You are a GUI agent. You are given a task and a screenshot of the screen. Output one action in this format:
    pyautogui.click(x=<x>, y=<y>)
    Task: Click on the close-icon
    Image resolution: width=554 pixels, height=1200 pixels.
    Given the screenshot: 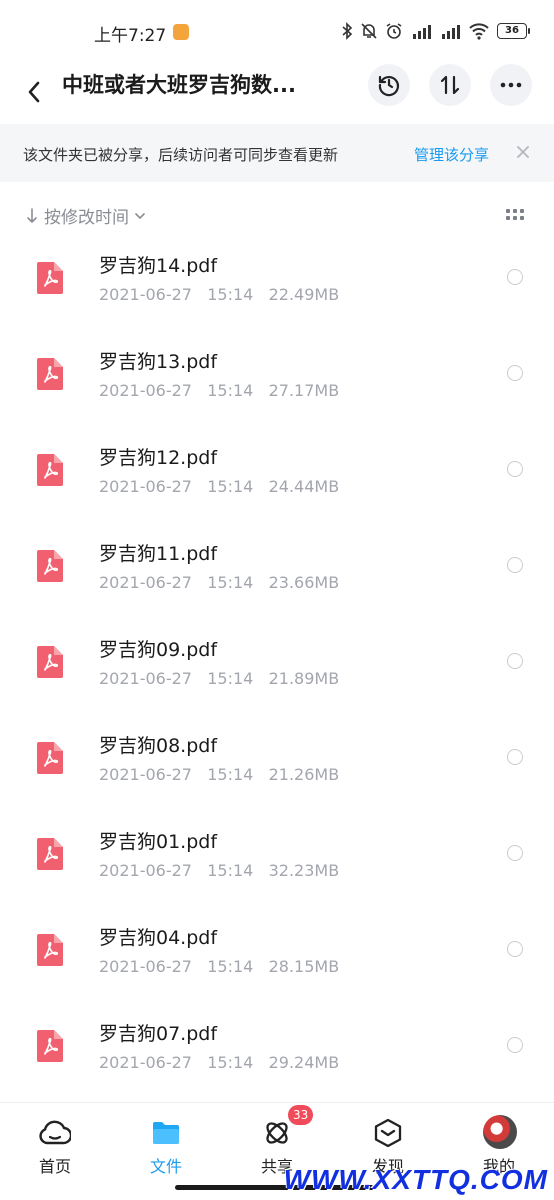 What is the action you would take?
    pyautogui.click(x=523, y=152)
    